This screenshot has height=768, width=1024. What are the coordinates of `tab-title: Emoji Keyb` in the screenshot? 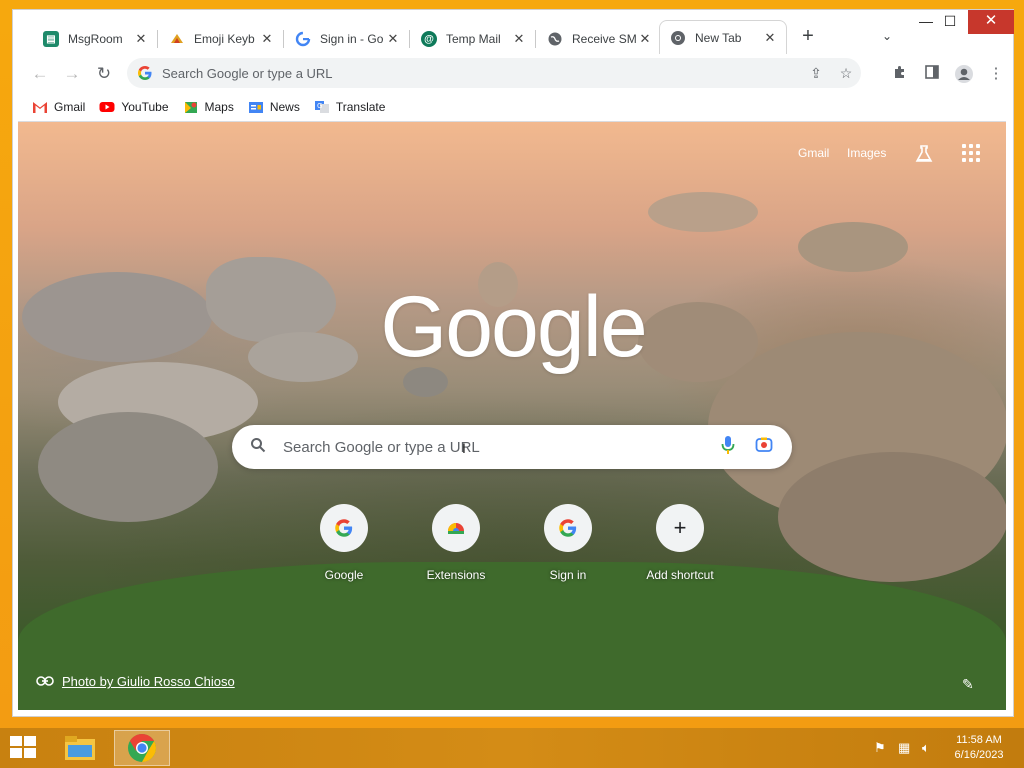 It's located at (224, 39).